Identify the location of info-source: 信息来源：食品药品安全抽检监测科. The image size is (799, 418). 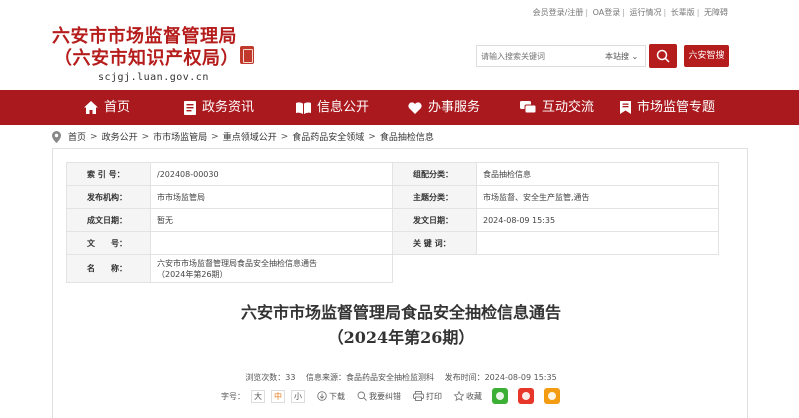
(370, 377).